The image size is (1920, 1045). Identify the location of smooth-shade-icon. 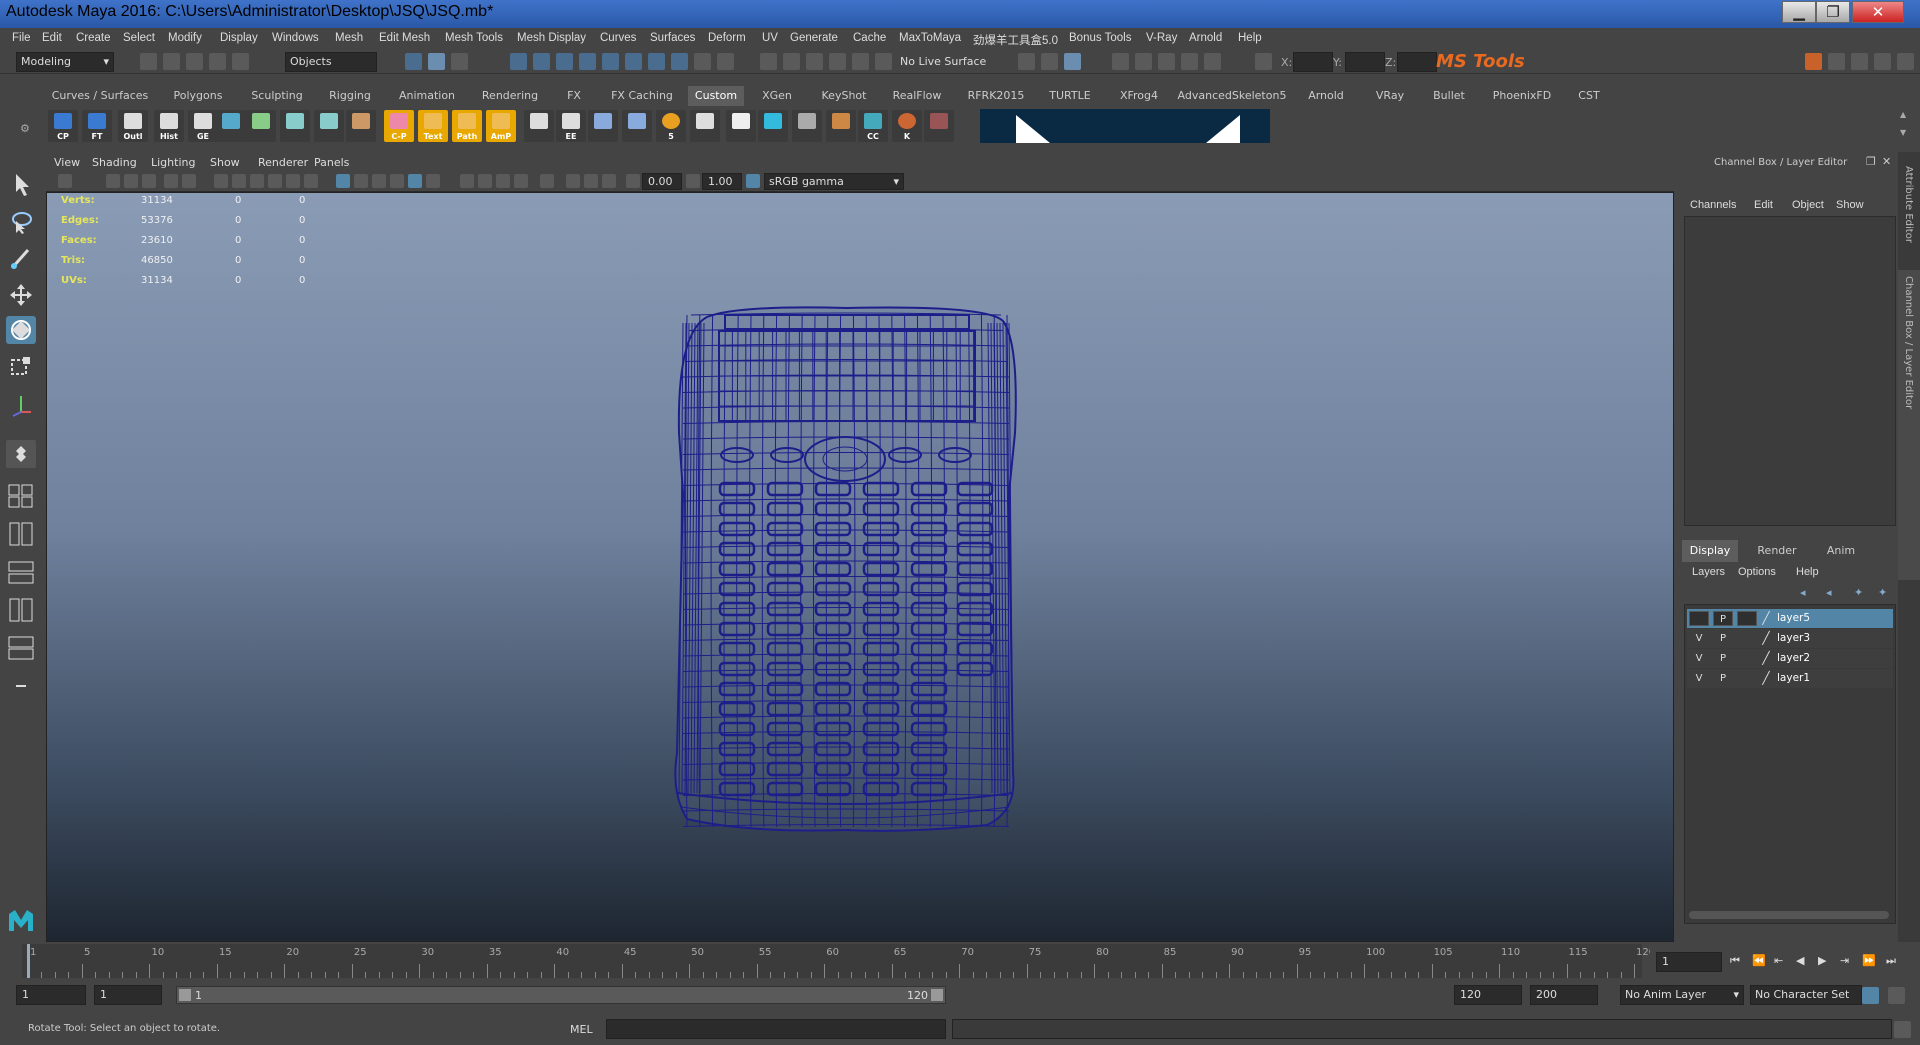
(361, 181).